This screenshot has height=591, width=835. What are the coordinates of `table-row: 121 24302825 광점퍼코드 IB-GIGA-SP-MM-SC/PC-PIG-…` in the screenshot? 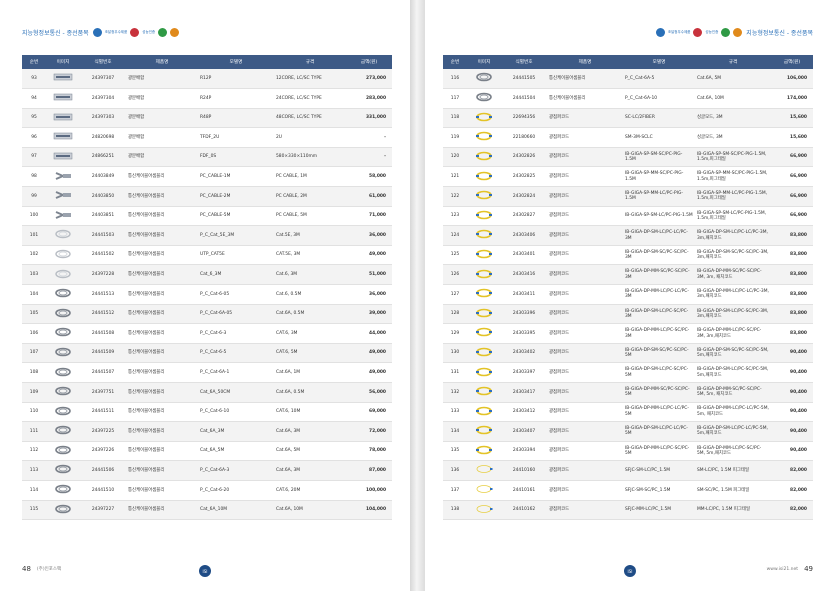 It's located at (628, 177).